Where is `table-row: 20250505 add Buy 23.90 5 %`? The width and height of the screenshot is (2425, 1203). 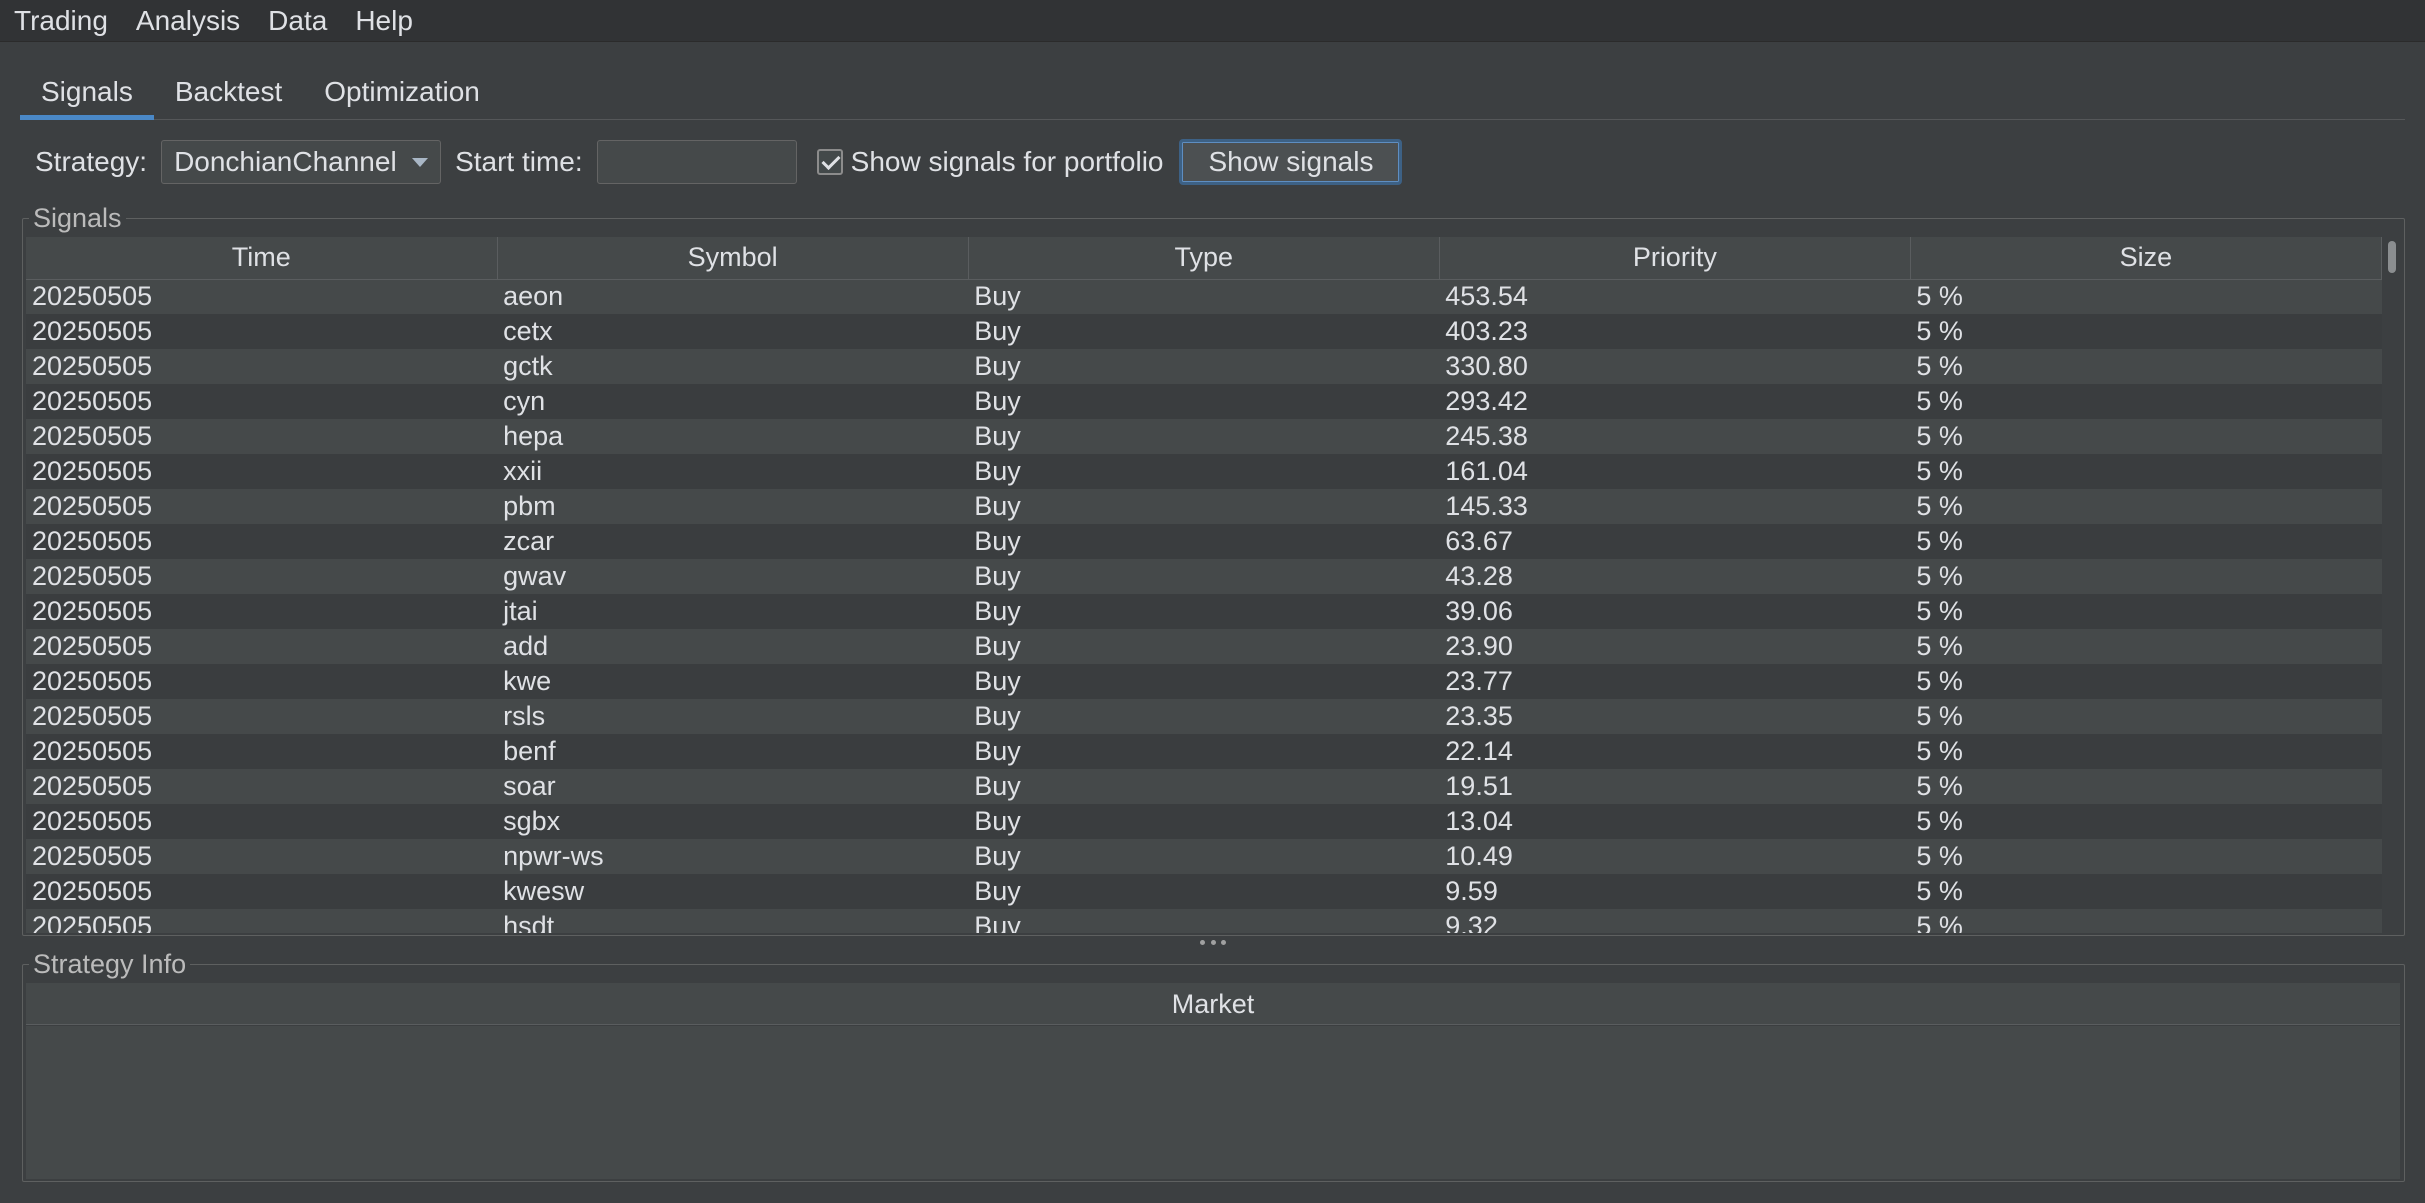 table-row: 20250505 add Buy 23.90 5 % is located at coordinates (1204, 646).